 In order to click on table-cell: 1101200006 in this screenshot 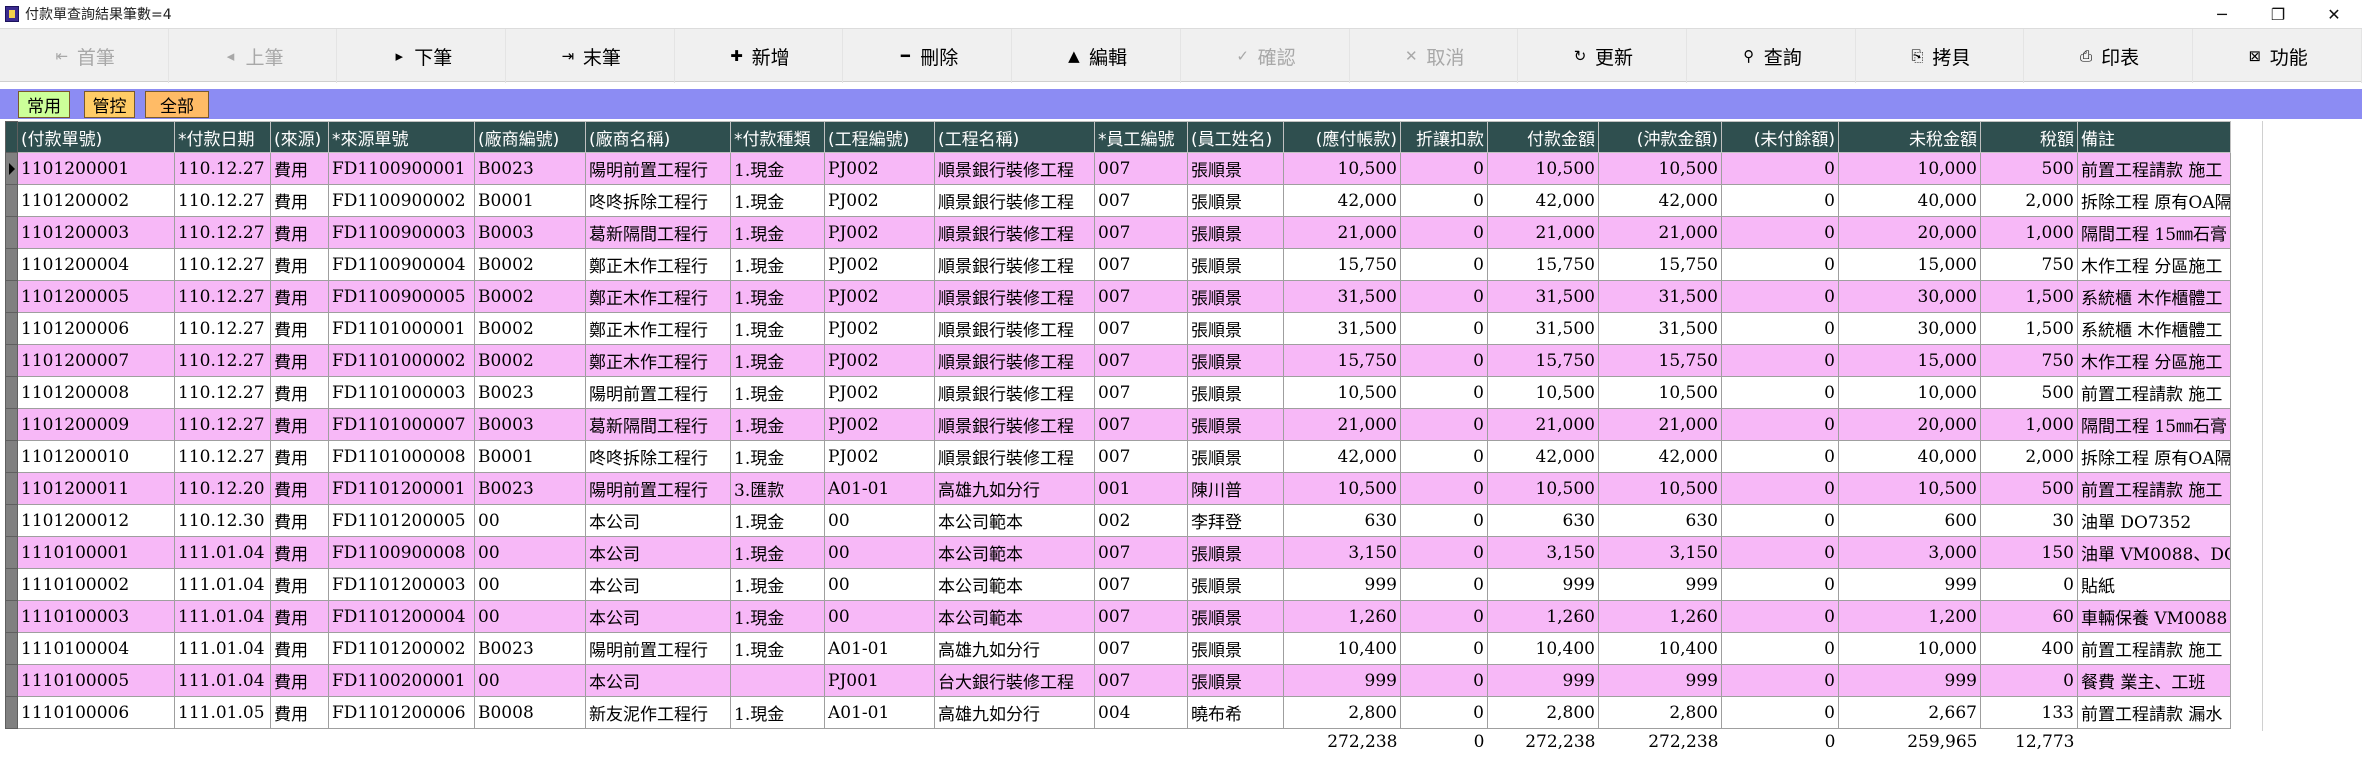, I will do `click(96, 328)`.